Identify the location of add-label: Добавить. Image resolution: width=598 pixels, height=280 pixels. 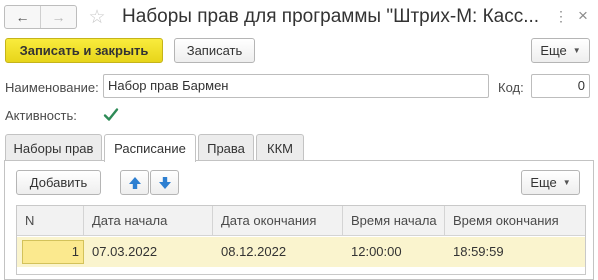
(58, 182).